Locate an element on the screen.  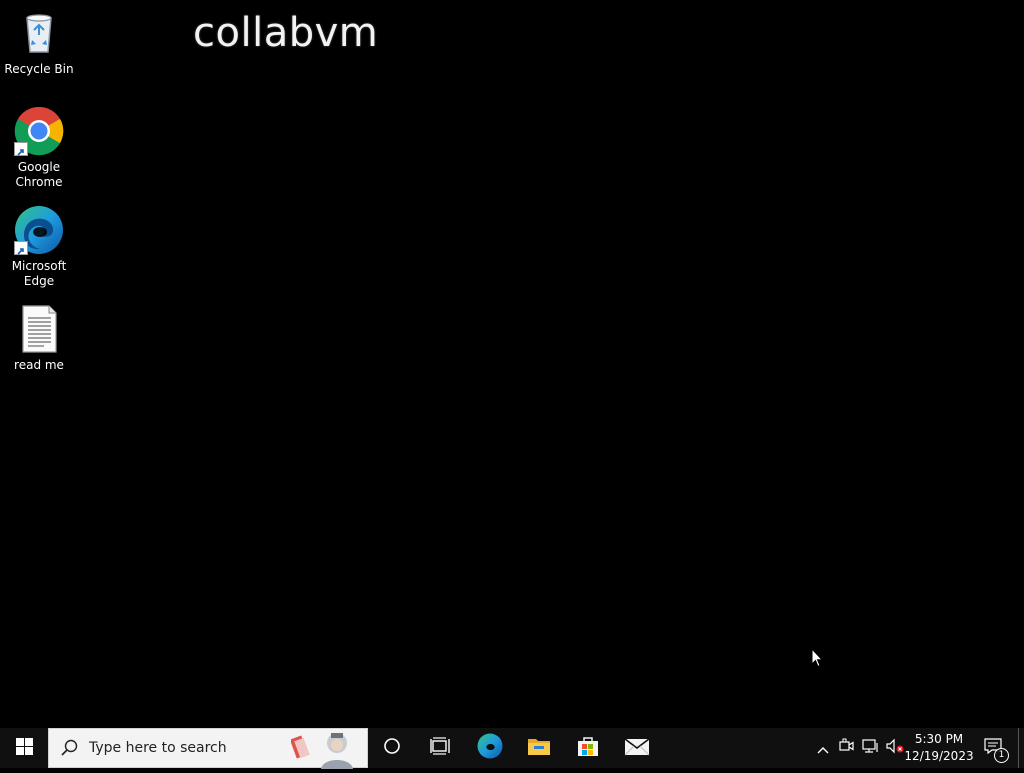
task-view-icon is located at coordinates (440, 748).